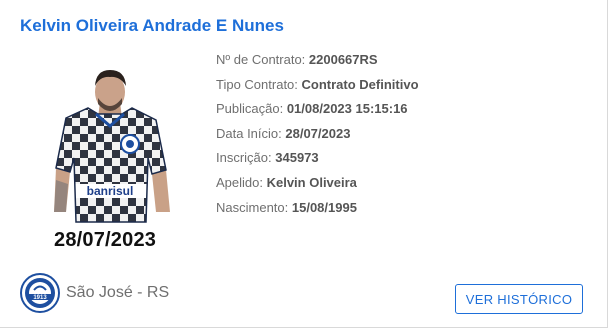 This screenshot has width=613, height=332. I want to click on detail-contract-type: Tipo Contrato: Contrato Definitivo, so click(317, 88).